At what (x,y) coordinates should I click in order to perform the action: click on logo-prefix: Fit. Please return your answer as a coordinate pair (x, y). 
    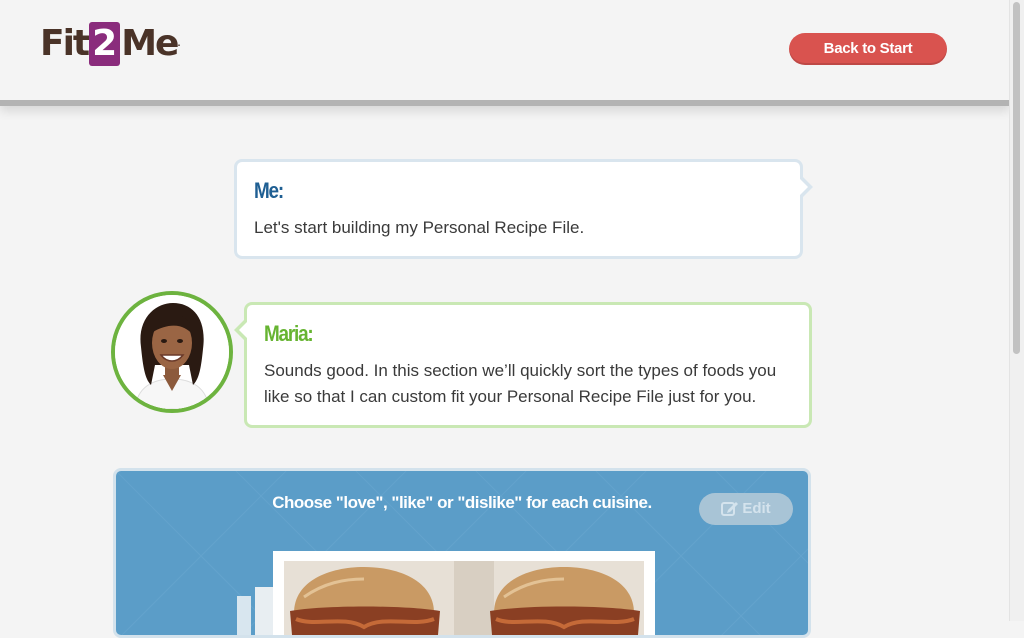
    Looking at the image, I should click on (65, 43).